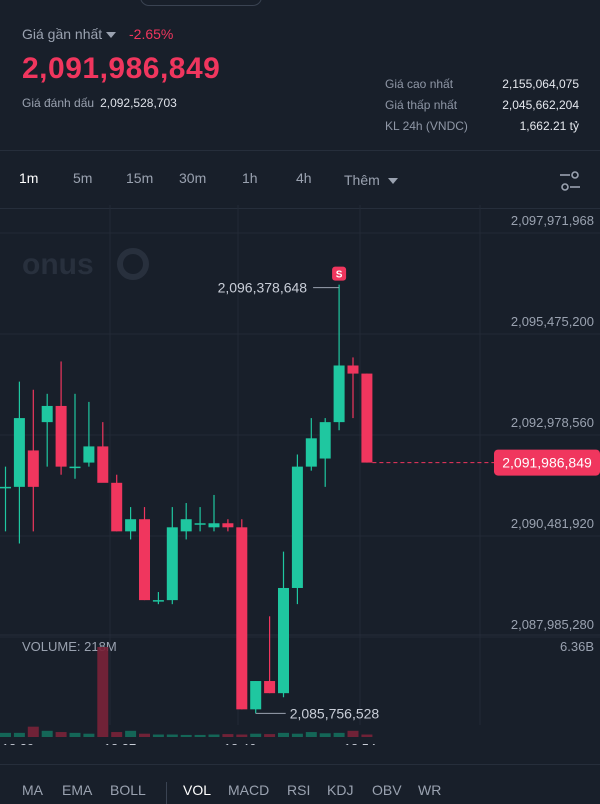  What do you see at coordinates (304, 178) in the screenshot?
I see `tab-4h: 4h` at bounding box center [304, 178].